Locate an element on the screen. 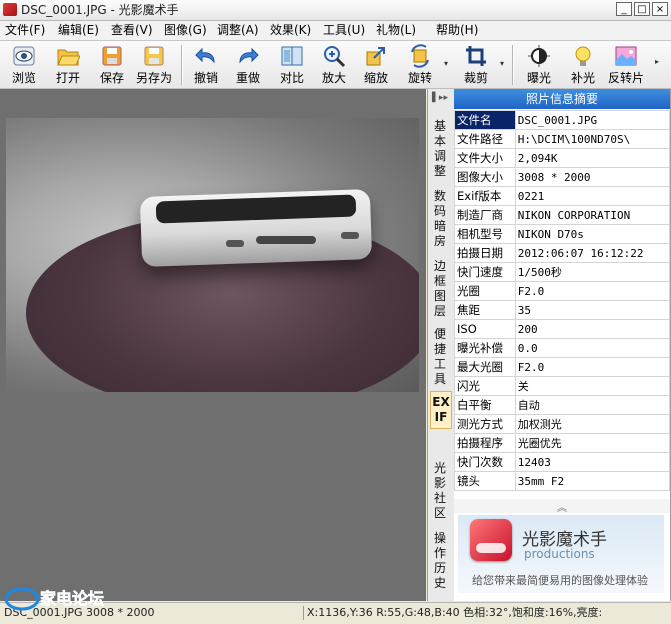 The width and height of the screenshot is (671, 624). table-row: 文件名 DSC_0001.JPG is located at coordinates (562, 120).